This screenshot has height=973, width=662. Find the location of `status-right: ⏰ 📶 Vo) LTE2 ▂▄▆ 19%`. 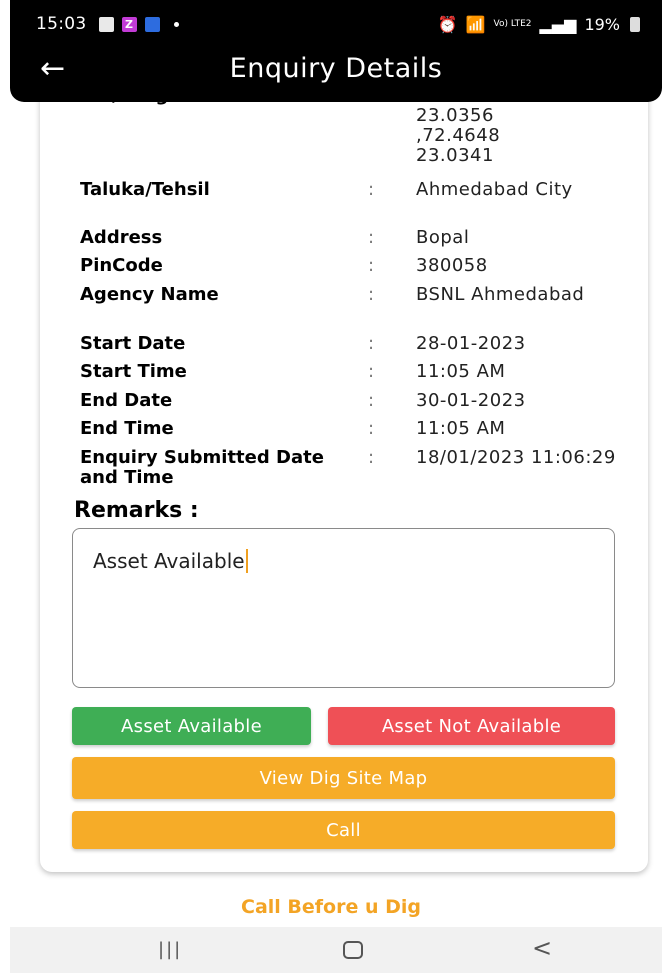

status-right: ⏰ 📶 Vo) LTE2 ▂▄▆ 19% is located at coordinates (539, 24).